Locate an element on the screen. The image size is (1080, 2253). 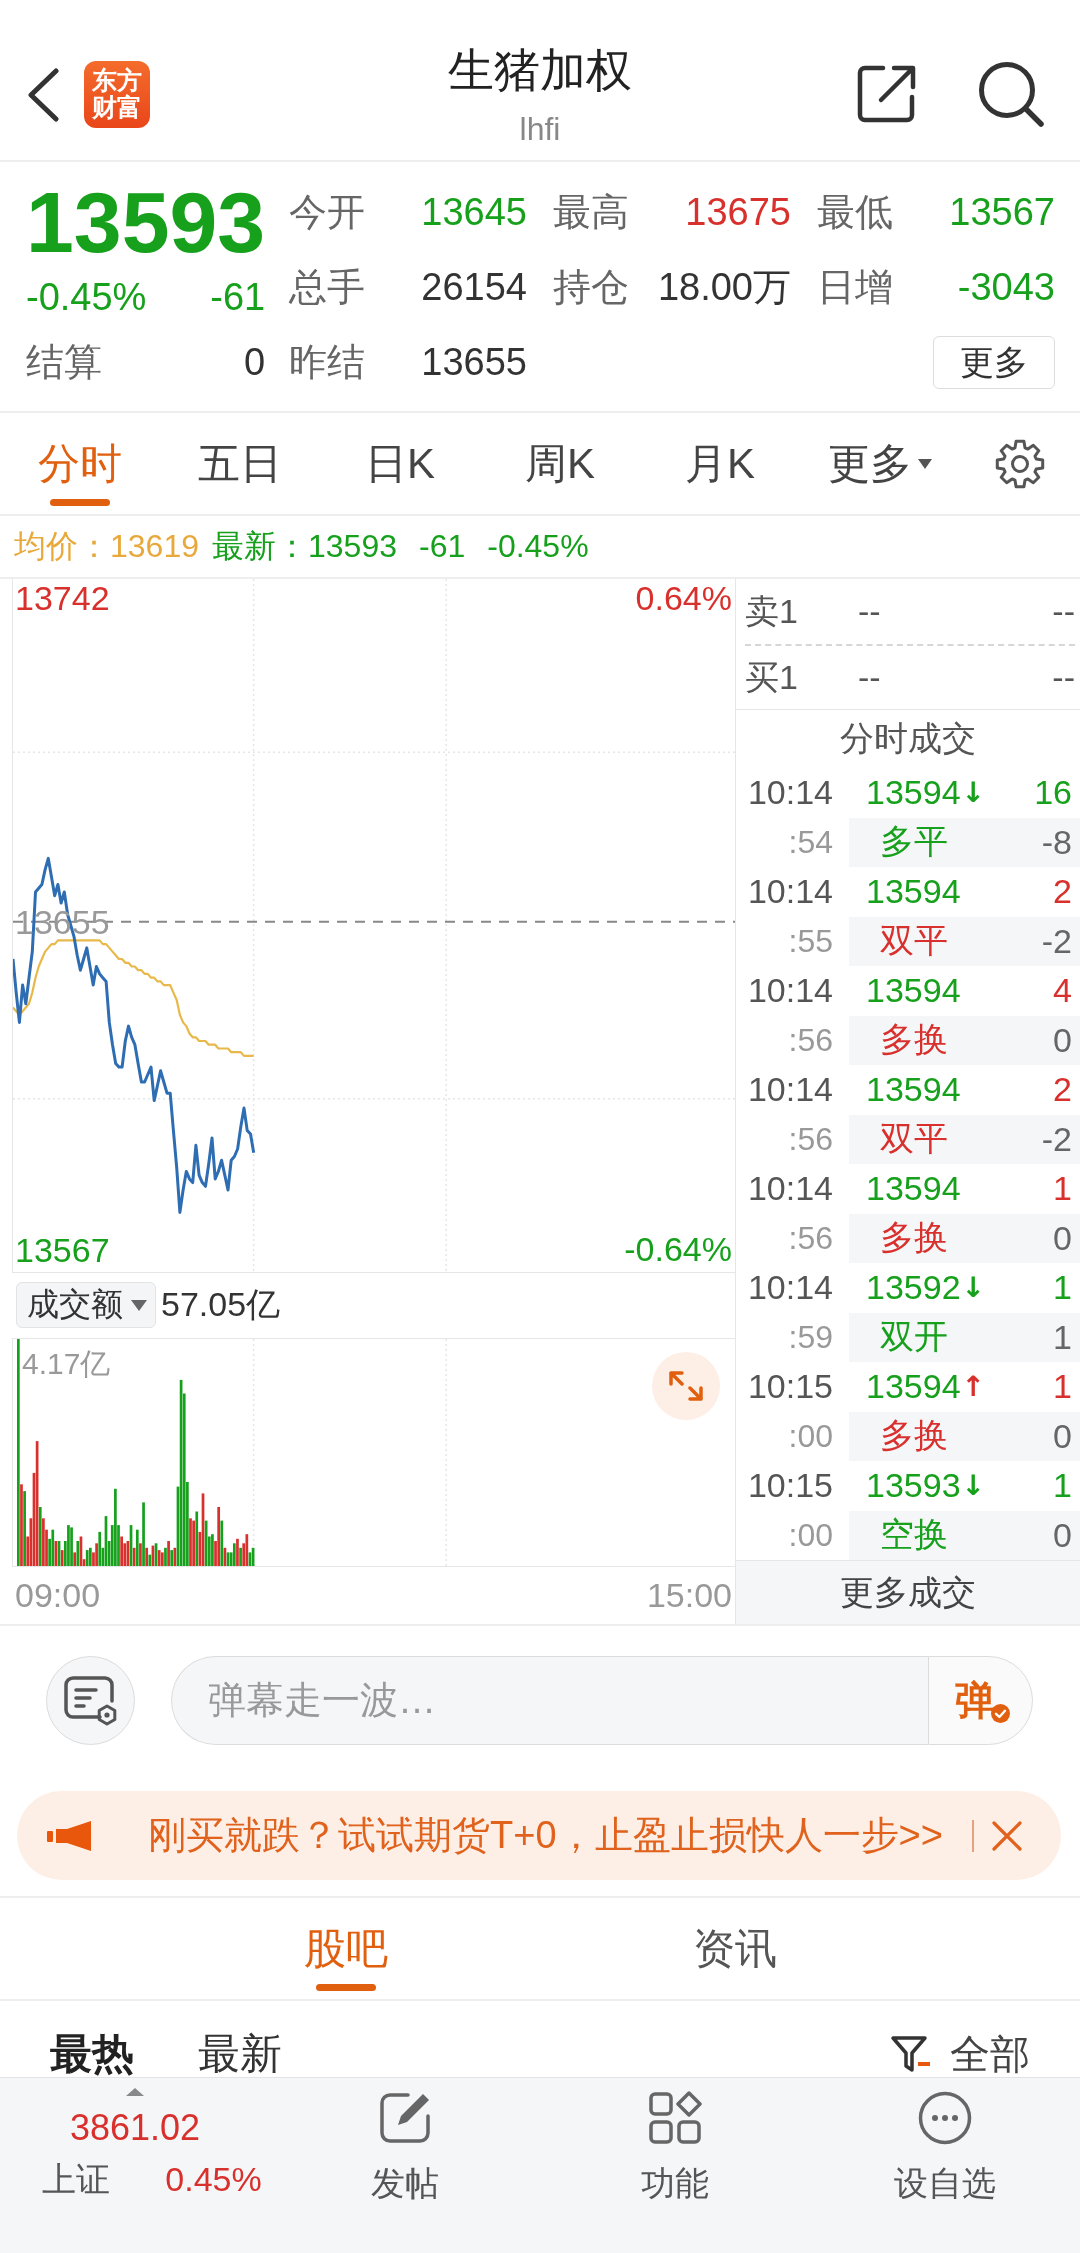
stat-value: 18.00万 is located at coordinates (724, 287).